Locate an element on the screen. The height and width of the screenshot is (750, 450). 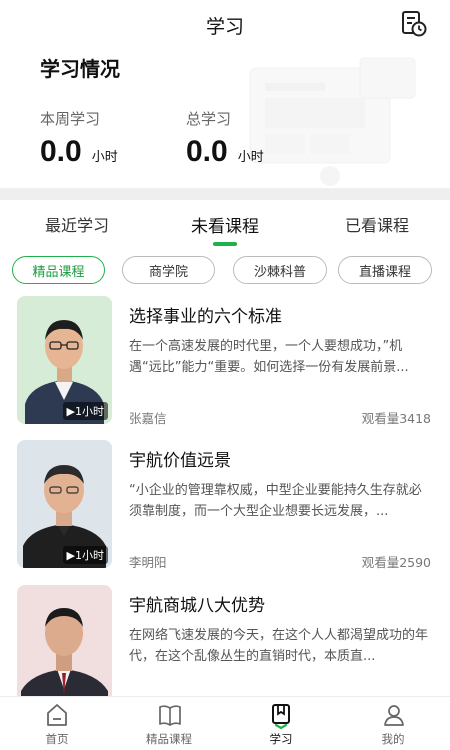
nav-mine: 我的 is located at coordinates (393, 723).